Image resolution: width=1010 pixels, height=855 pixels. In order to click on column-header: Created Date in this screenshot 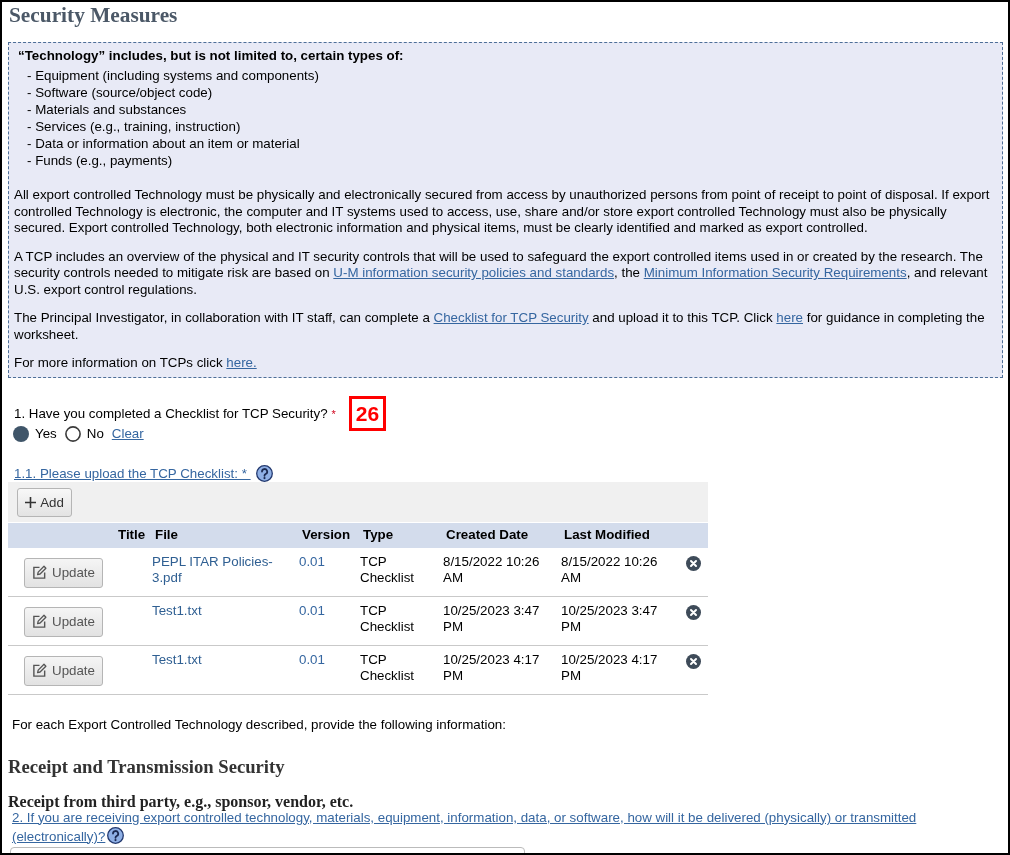, I will do `click(487, 535)`.